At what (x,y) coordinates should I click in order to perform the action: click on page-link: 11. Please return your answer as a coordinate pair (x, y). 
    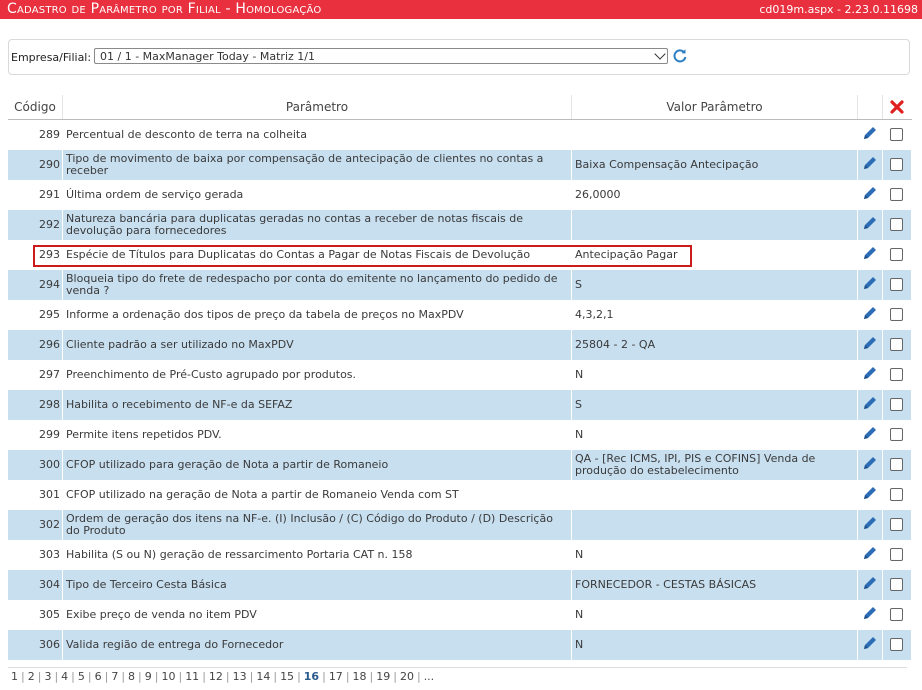
    Looking at the image, I should click on (192, 677).